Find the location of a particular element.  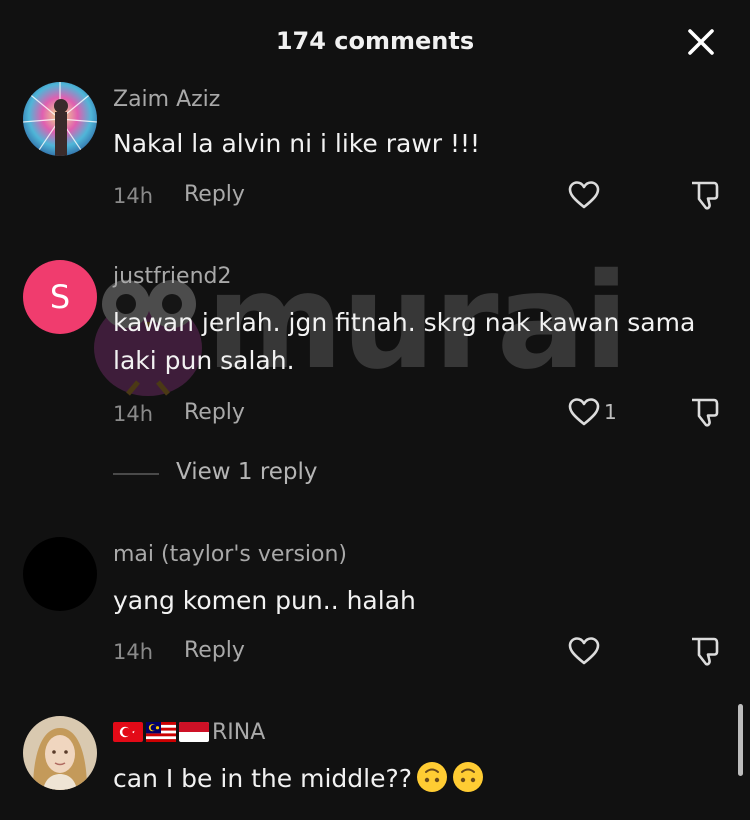

indonesia-flag-icon is located at coordinates (194, 732).